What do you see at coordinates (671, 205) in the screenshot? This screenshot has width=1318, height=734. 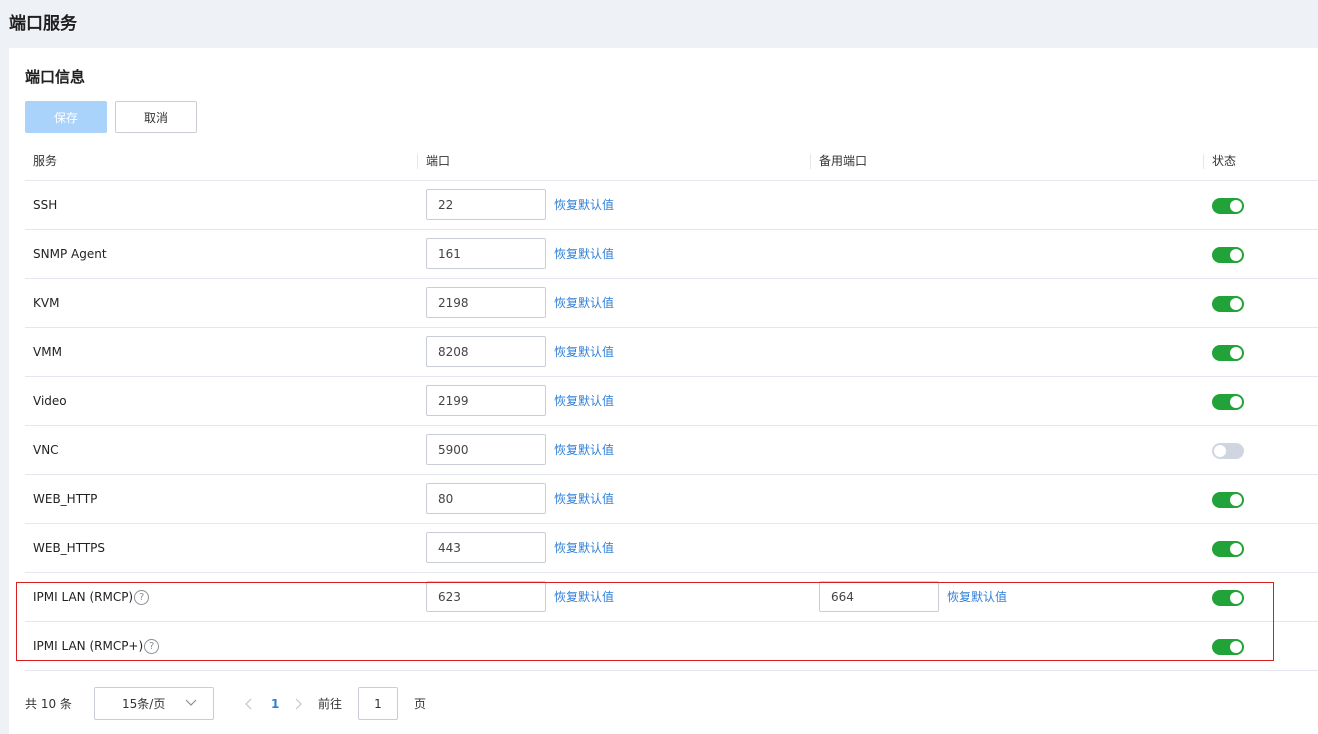 I see `table-row: SSH 恢复默认值` at bounding box center [671, 205].